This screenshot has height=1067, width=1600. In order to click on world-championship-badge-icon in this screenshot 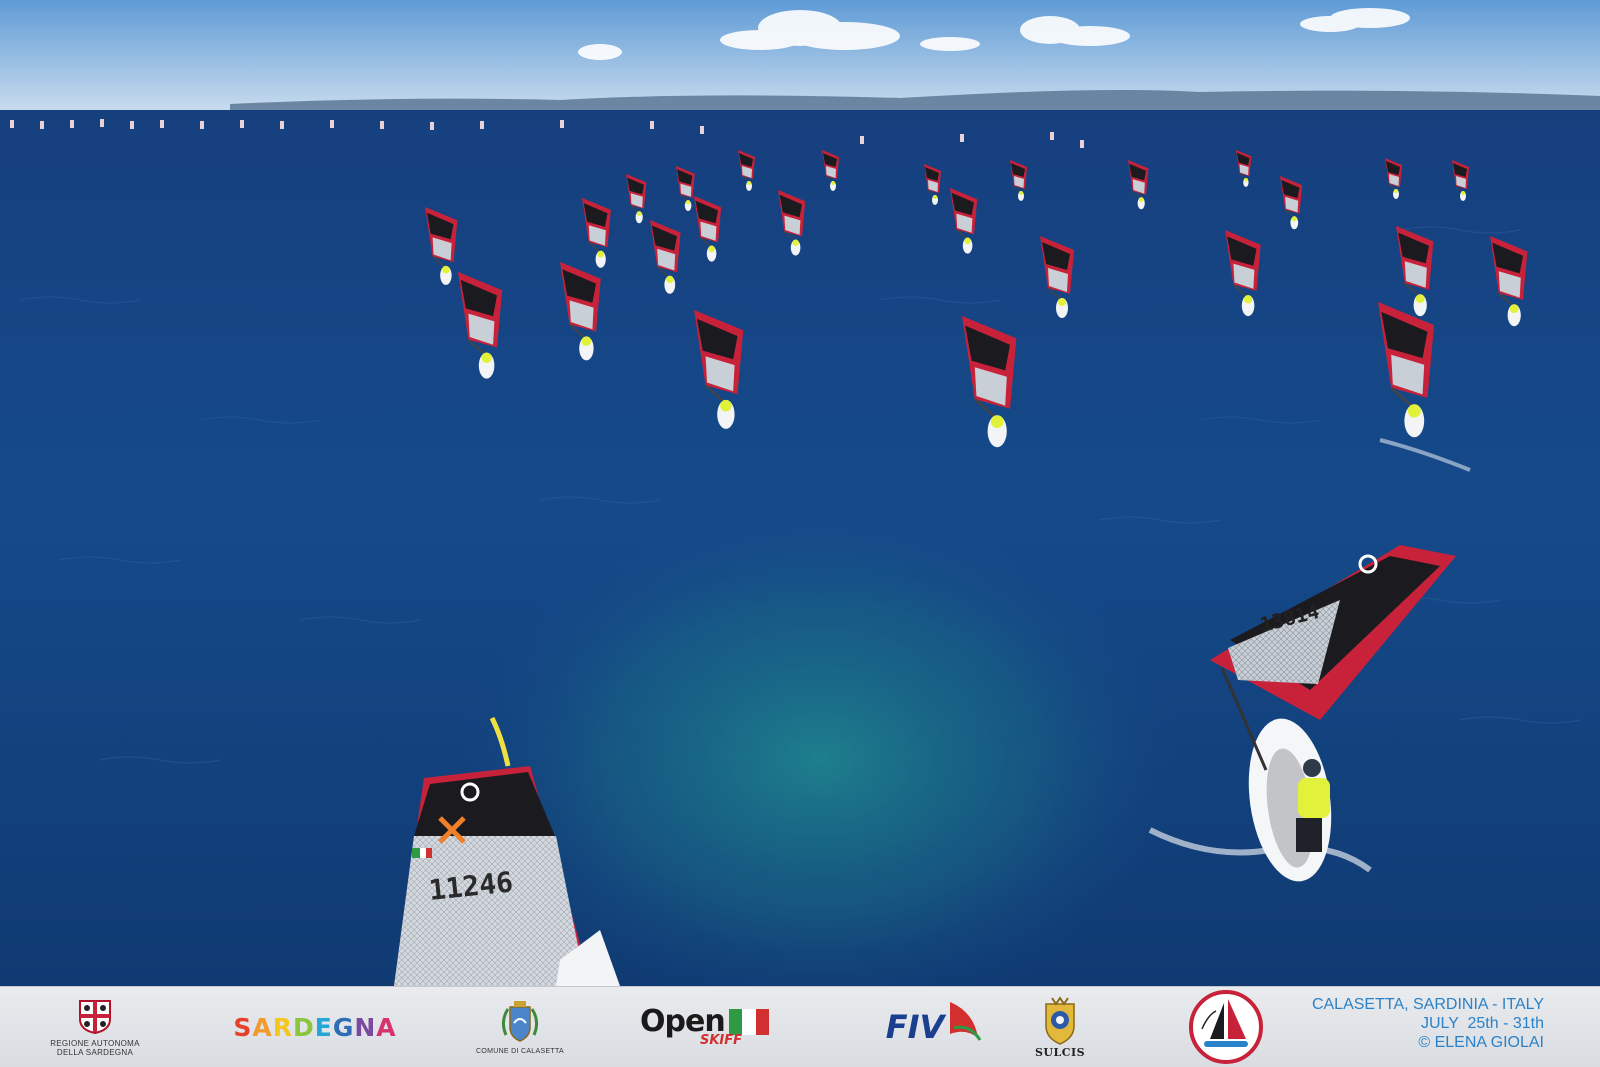, I will do `click(1226, 1027)`.